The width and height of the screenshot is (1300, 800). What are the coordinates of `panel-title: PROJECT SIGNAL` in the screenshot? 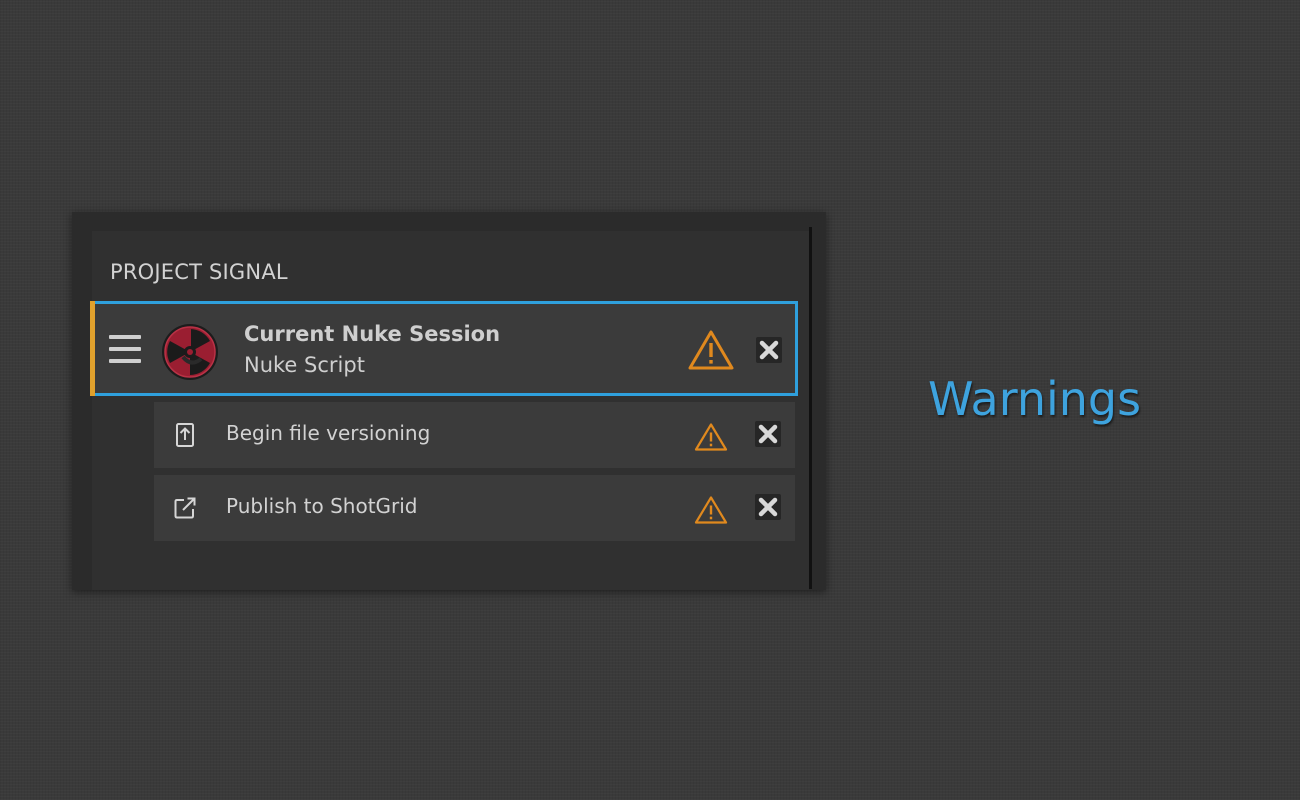 It's located at (199, 272).